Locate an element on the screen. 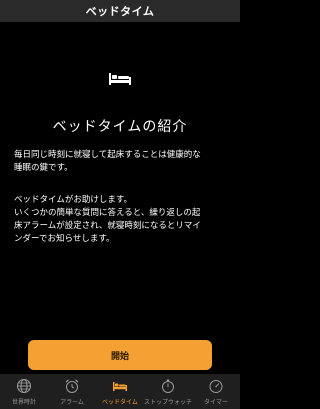 The width and height of the screenshot is (320, 409). page-title: ベッドタイム is located at coordinates (120, 11).